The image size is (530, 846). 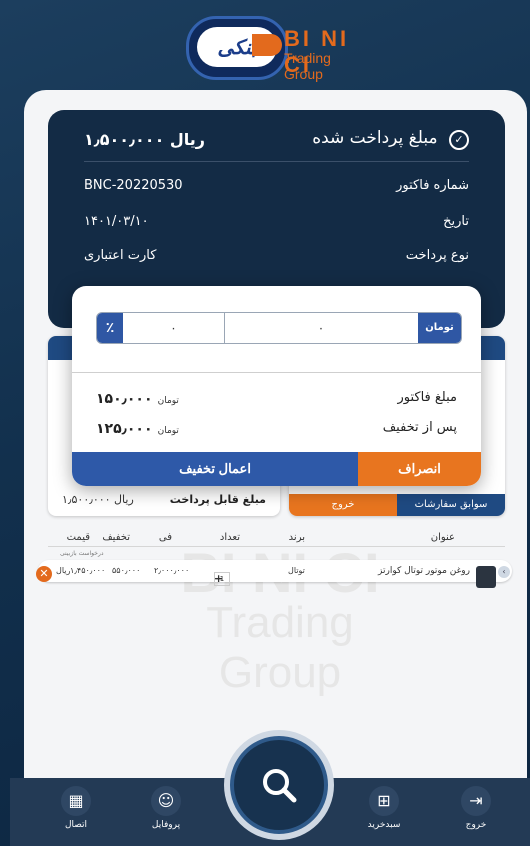 I want to click on toman-toggle: تومان, so click(x=439, y=328).